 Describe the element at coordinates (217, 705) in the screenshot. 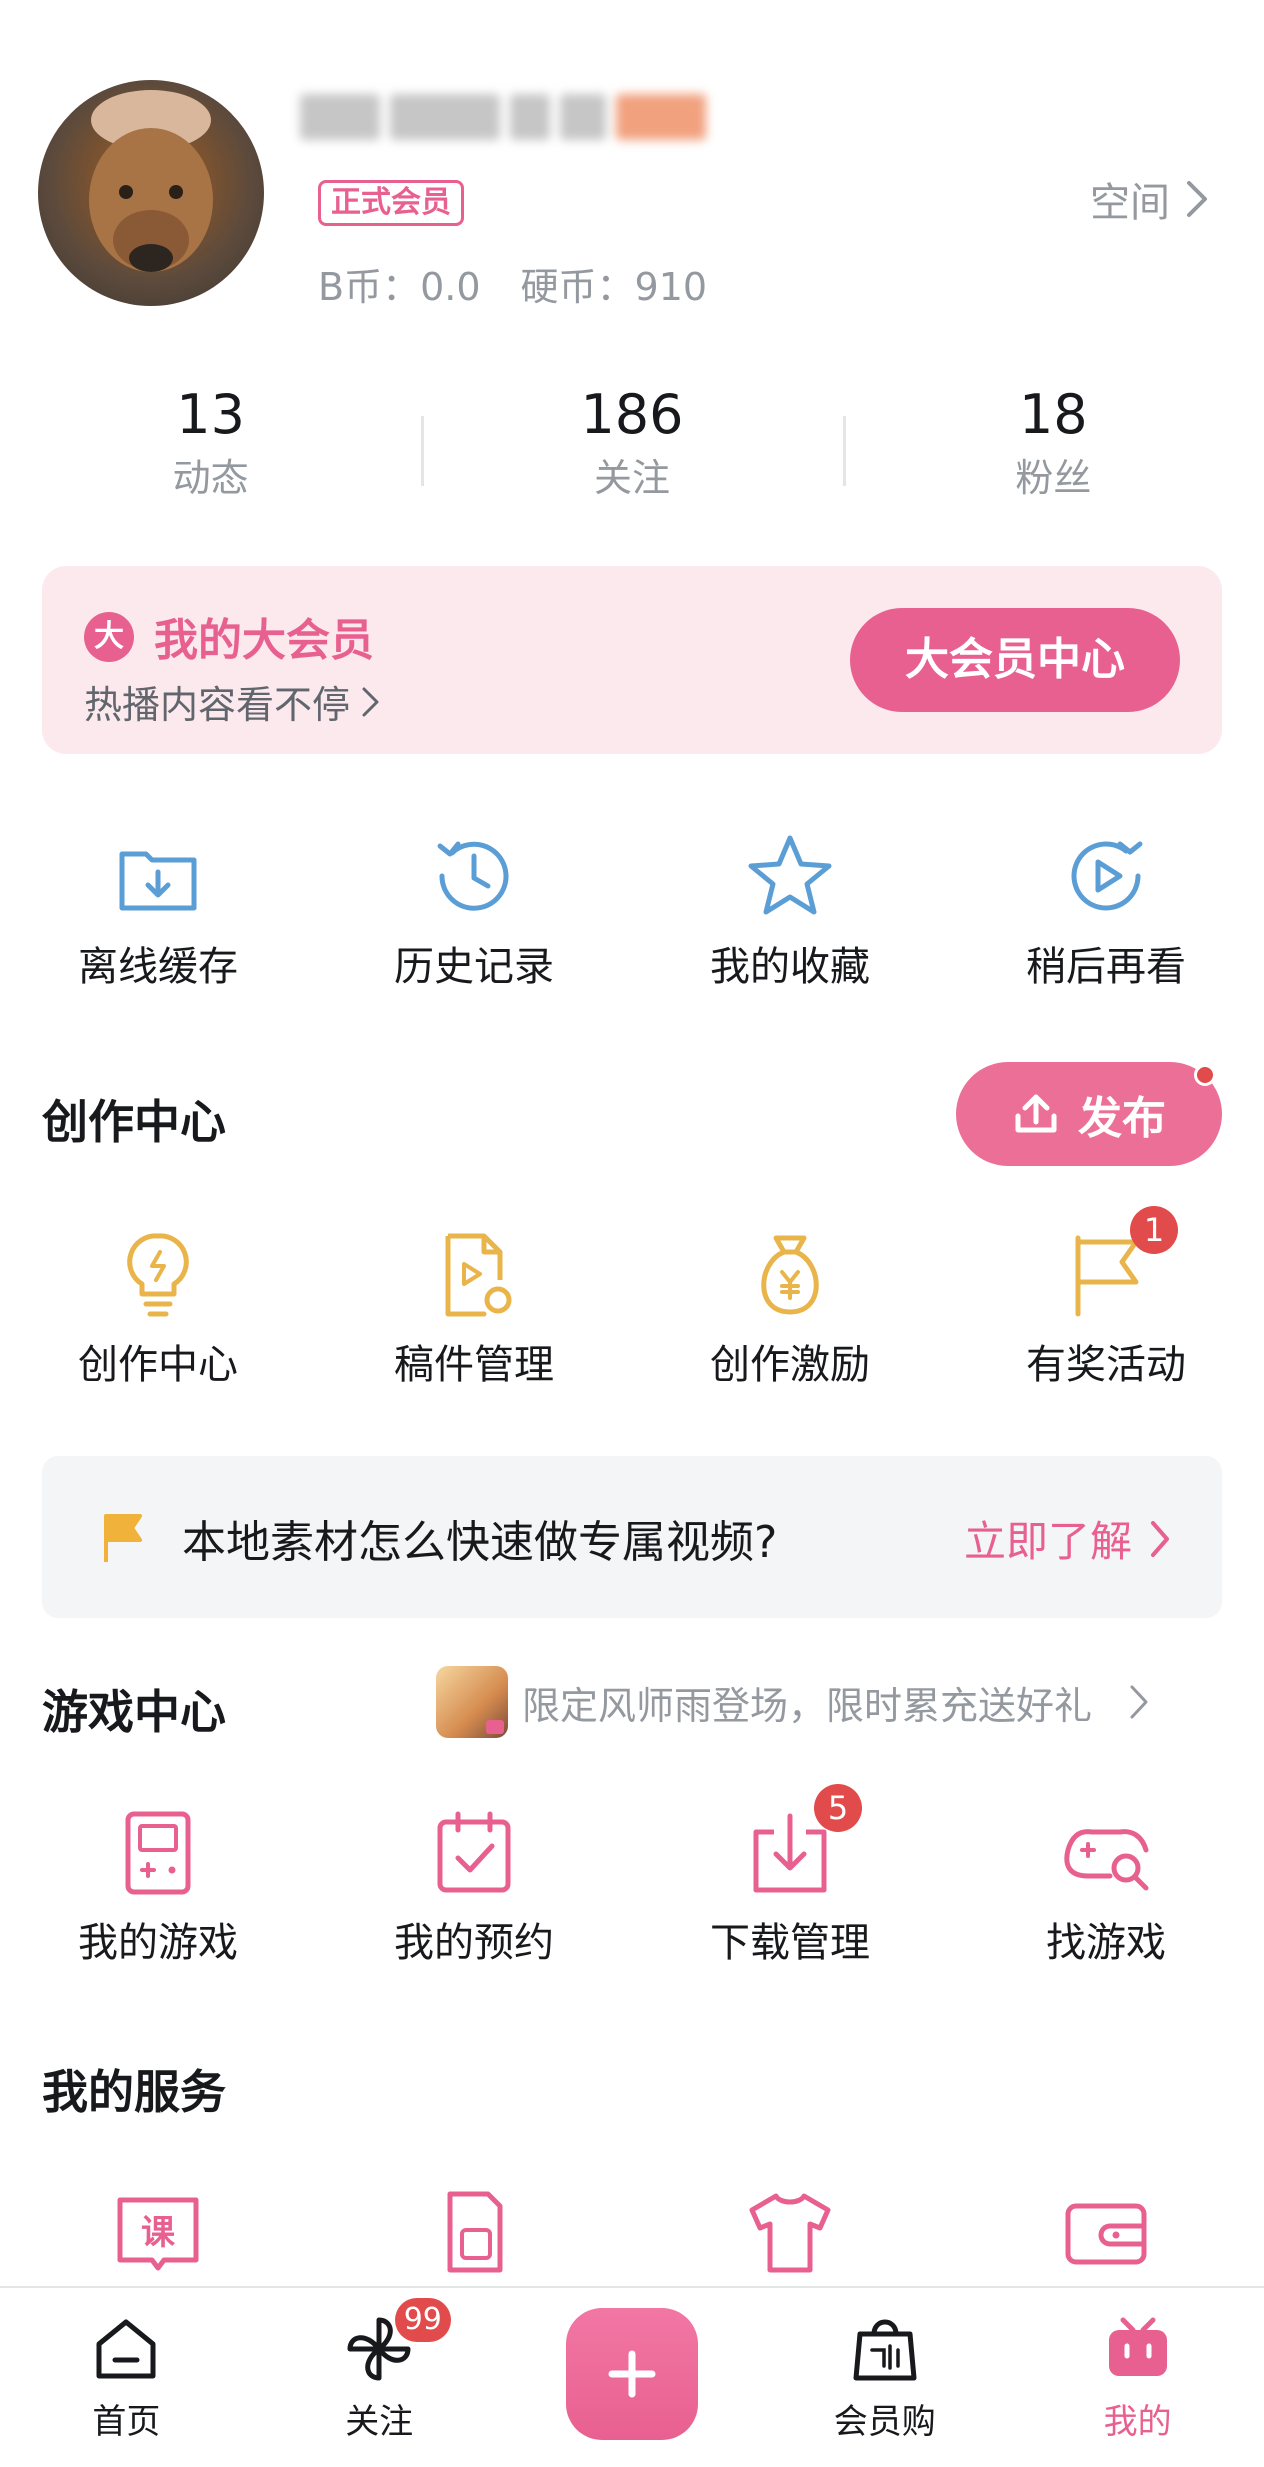

I see `vip-subtitle-text: 热播内容看不停` at that location.